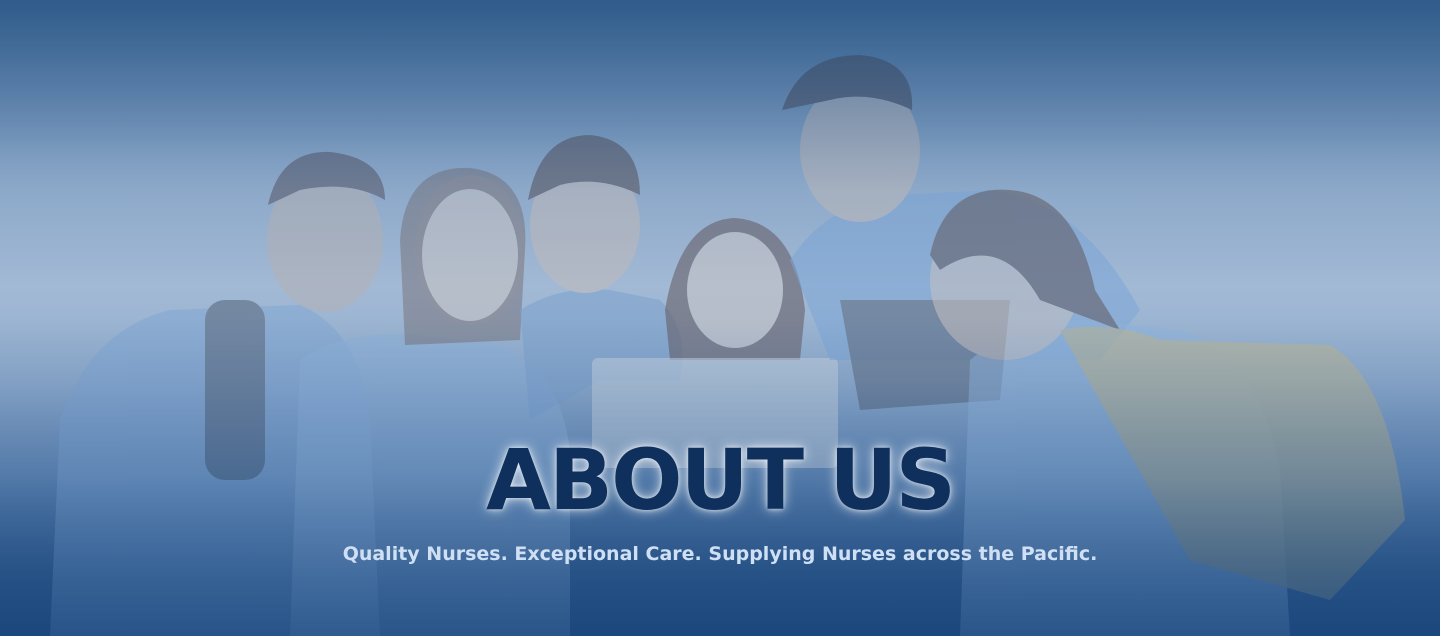 The width and height of the screenshot is (1440, 636). I want to click on page-title: ABOUT US, so click(721, 480).